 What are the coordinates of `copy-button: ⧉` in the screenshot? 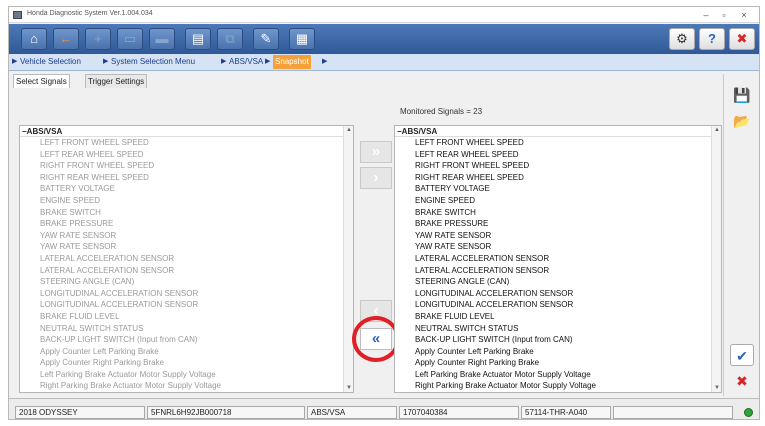 It's located at (230, 39).